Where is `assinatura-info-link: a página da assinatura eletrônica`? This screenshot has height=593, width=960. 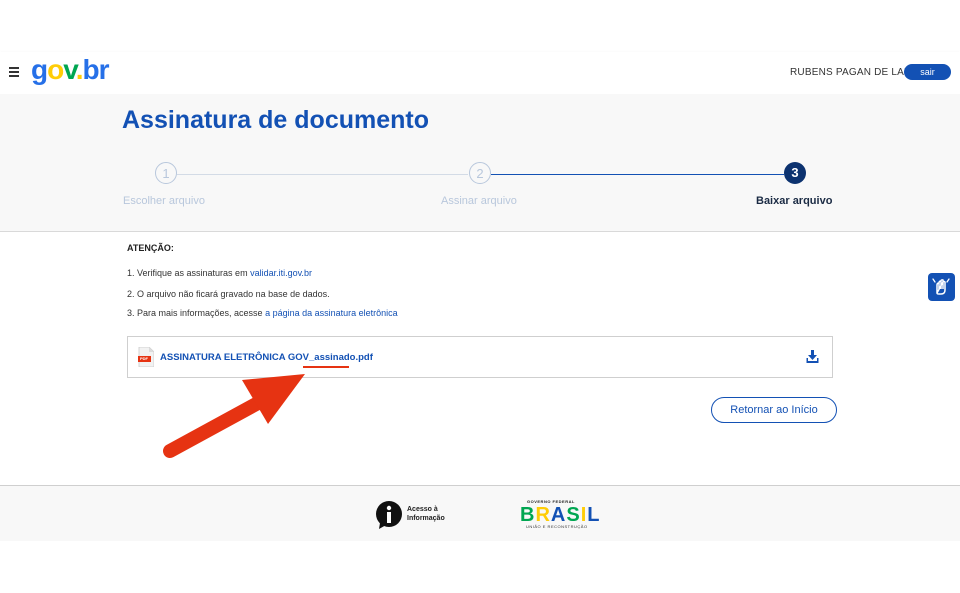 assinatura-info-link: a página da assinatura eletrônica is located at coordinates (331, 313).